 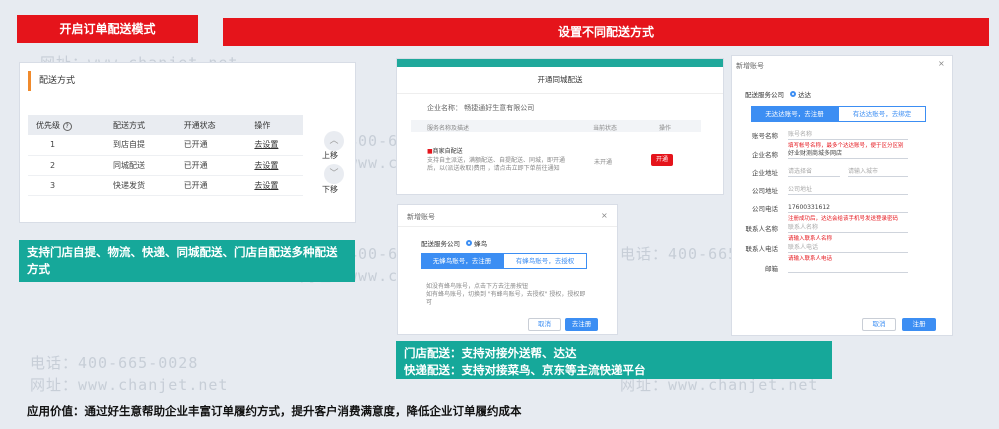 What do you see at coordinates (556, 126) in the screenshot?
I see `service-table-header: 服务名称及描述 当前状态 操作` at bounding box center [556, 126].